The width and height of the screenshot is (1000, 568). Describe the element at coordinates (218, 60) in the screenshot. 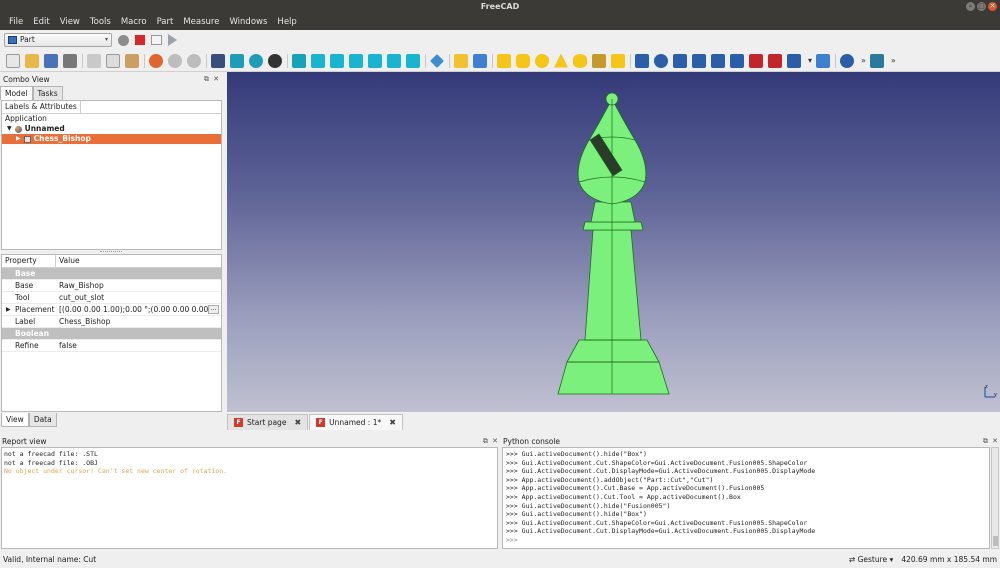

I see `whats-this-icon` at that location.